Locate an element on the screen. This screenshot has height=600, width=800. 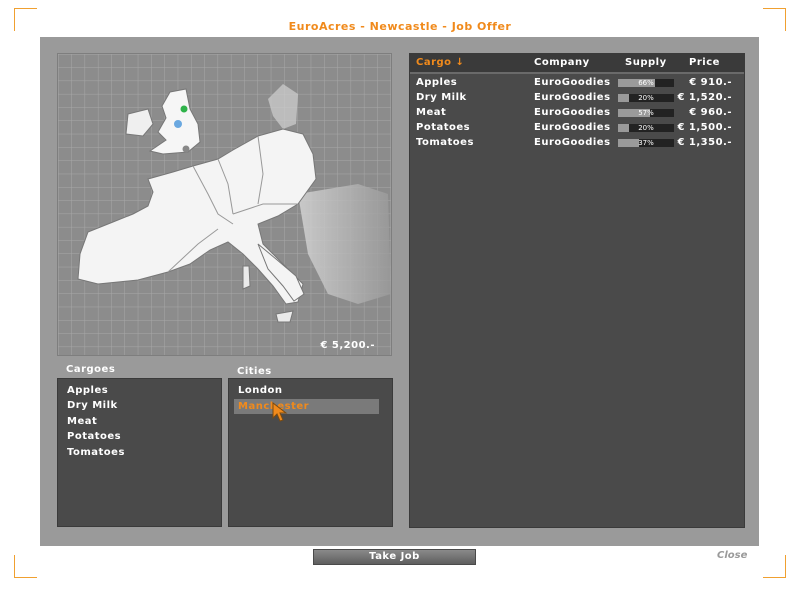
table-row: Apples EuroGoodies 66% € 910.- is located at coordinates (577, 83).